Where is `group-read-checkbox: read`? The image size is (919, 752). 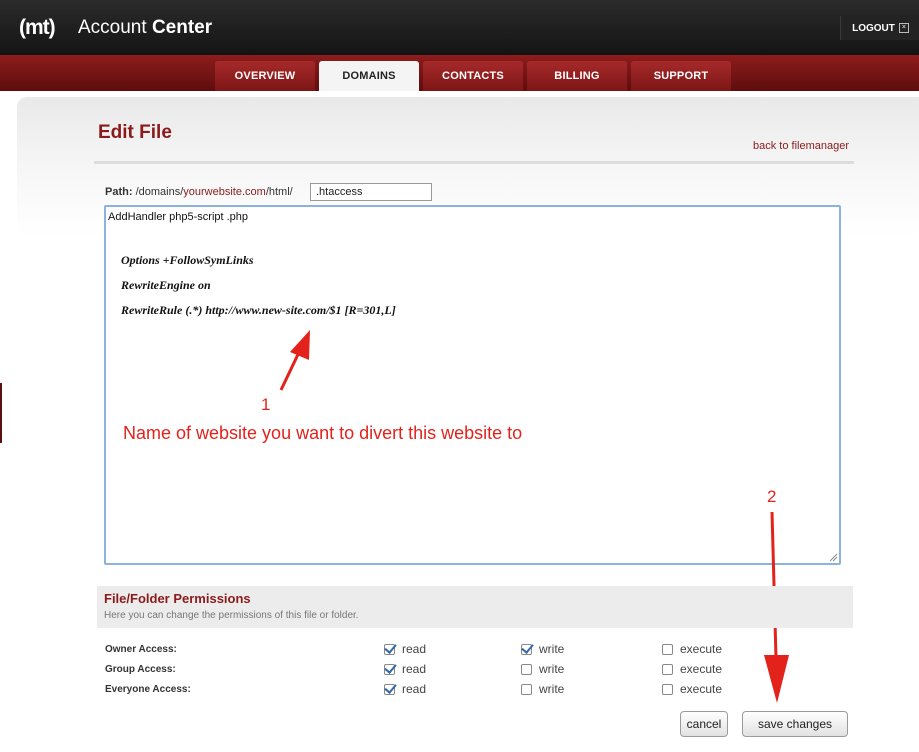 group-read-checkbox: read is located at coordinates (405, 669).